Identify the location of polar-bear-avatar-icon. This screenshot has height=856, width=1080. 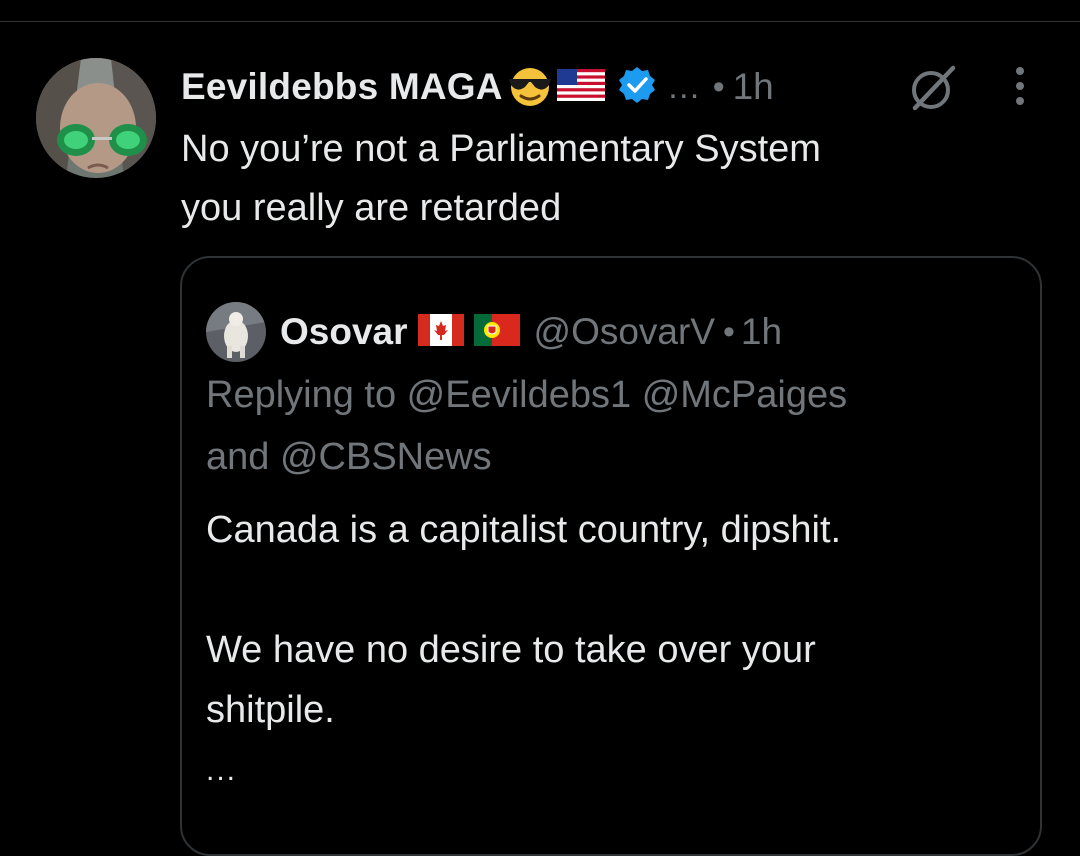
(236, 332).